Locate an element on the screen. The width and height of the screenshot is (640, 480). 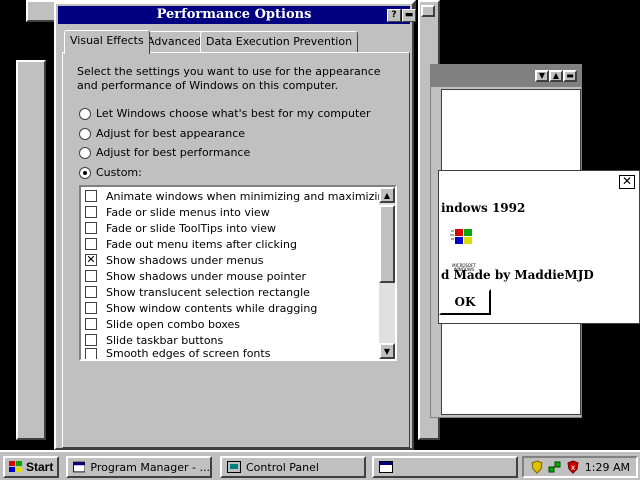
dialog-title: Performance Options is located at coordinates (234, 14).